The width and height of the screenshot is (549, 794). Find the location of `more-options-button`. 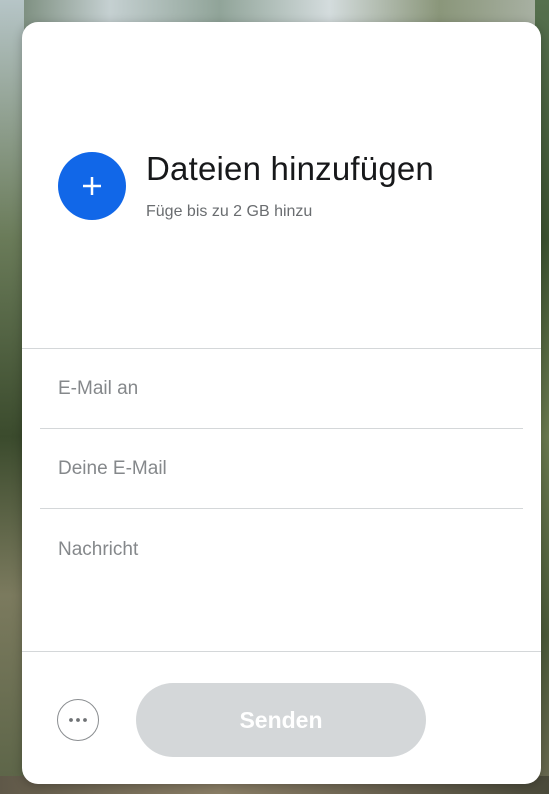

more-options-button is located at coordinates (78, 720).